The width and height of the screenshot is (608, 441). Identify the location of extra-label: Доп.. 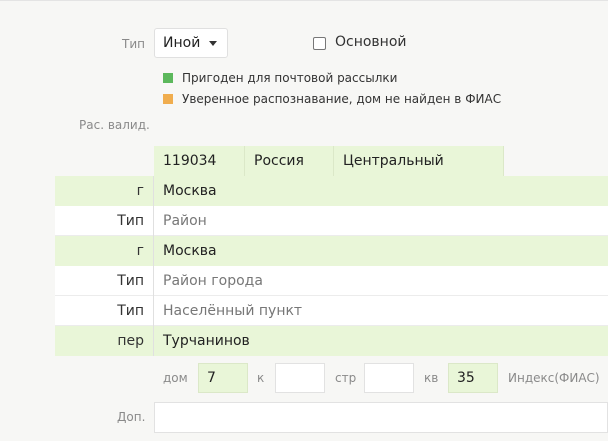
(131, 417).